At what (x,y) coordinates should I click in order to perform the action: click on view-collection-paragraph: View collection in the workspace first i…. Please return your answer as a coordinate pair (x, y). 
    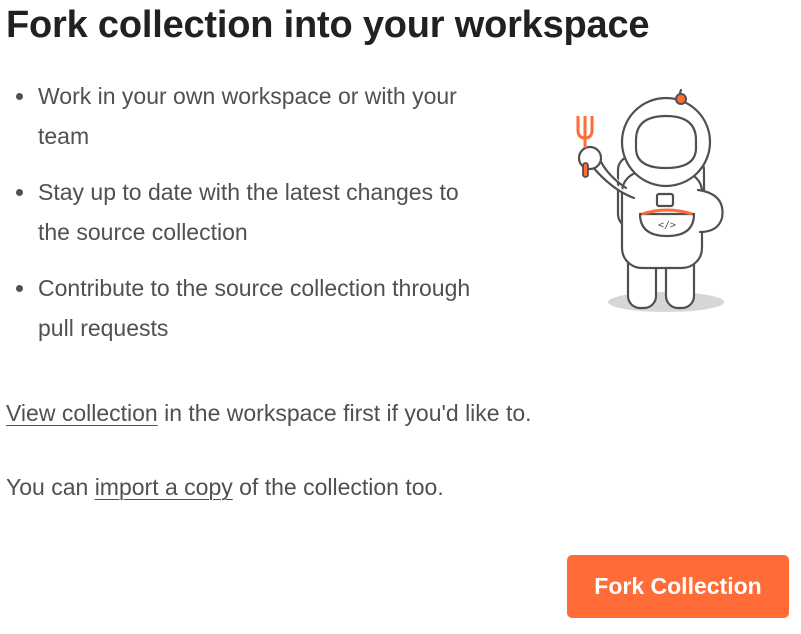
    Looking at the image, I should click on (269, 413).